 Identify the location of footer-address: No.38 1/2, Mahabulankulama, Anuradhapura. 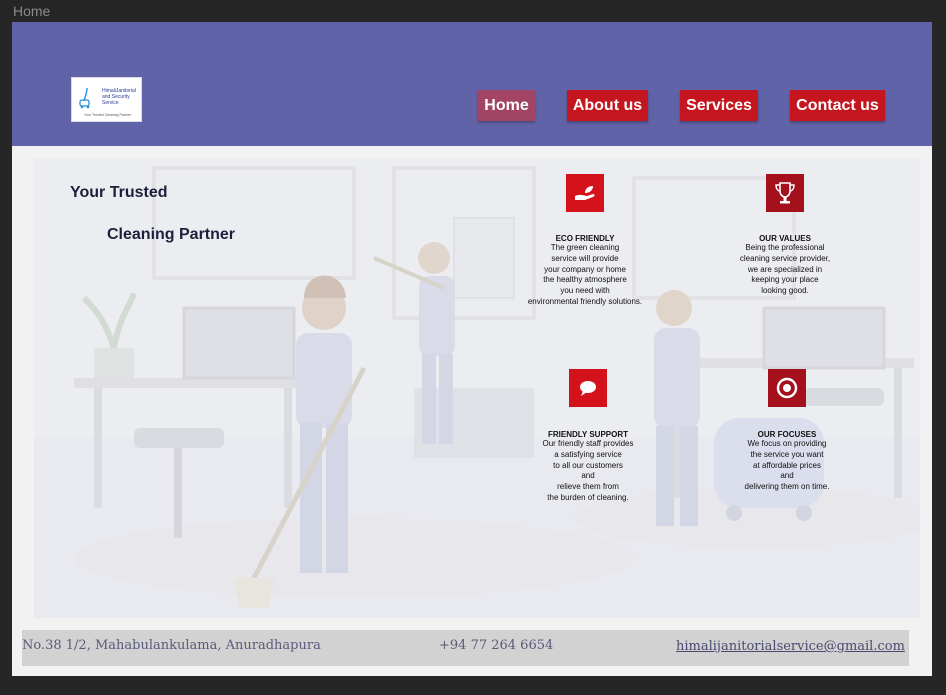
(171, 645).